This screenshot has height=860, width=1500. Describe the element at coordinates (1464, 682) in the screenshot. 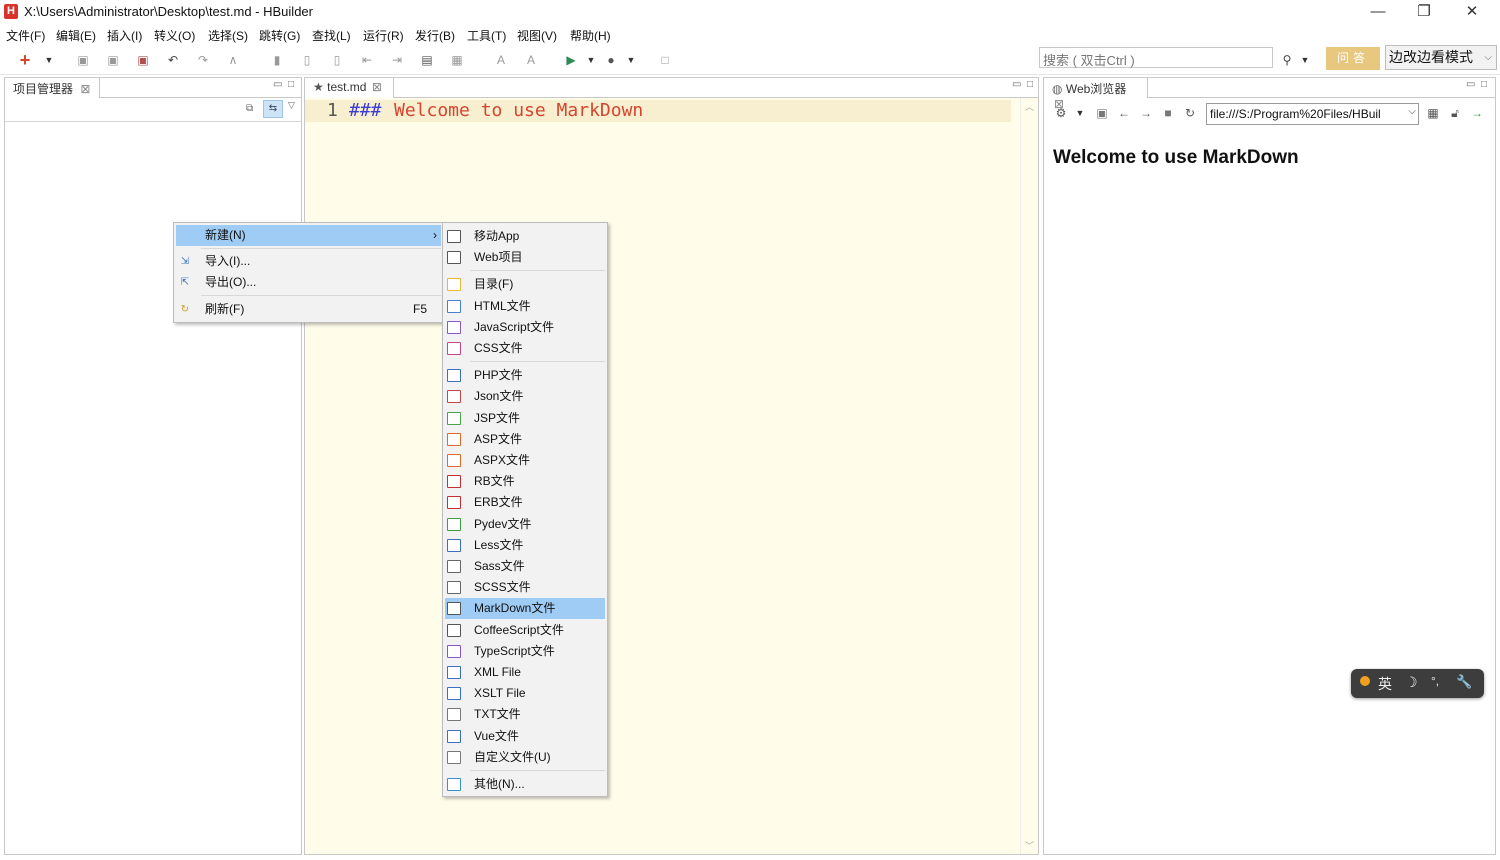

I see `wrench-icon: 🔧` at that location.